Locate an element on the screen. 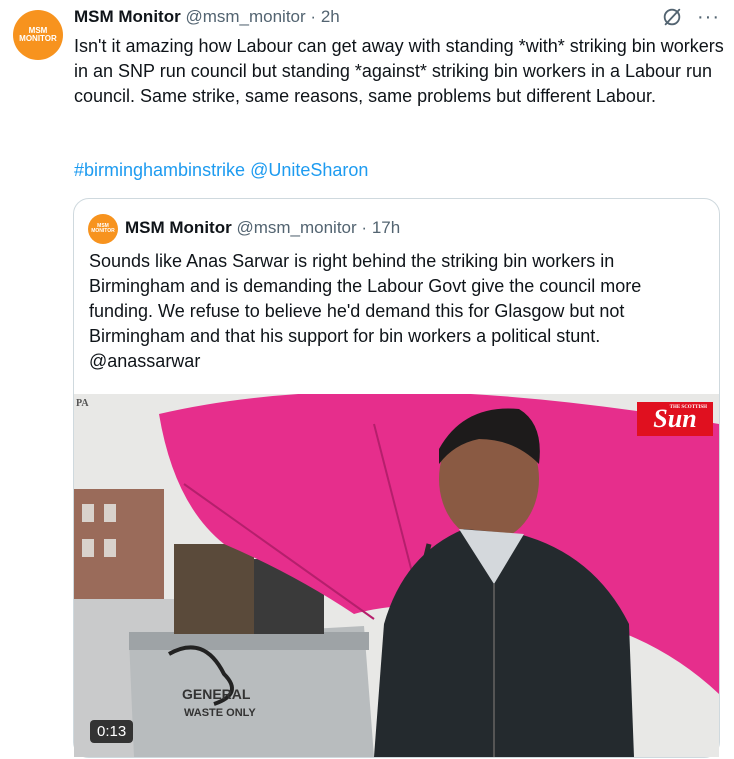 This screenshot has height=759, width=734. author-avatar: MSM MONITOR is located at coordinates (38, 35).